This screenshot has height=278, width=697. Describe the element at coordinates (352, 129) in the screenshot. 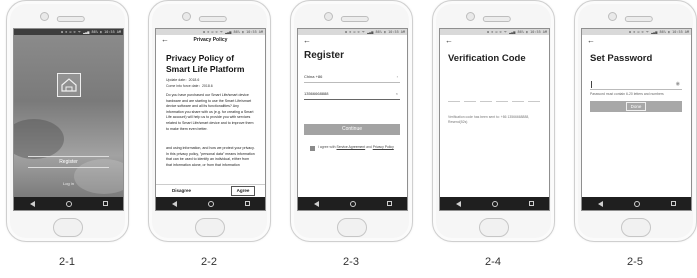

I see `continue-button: Continue` at that location.